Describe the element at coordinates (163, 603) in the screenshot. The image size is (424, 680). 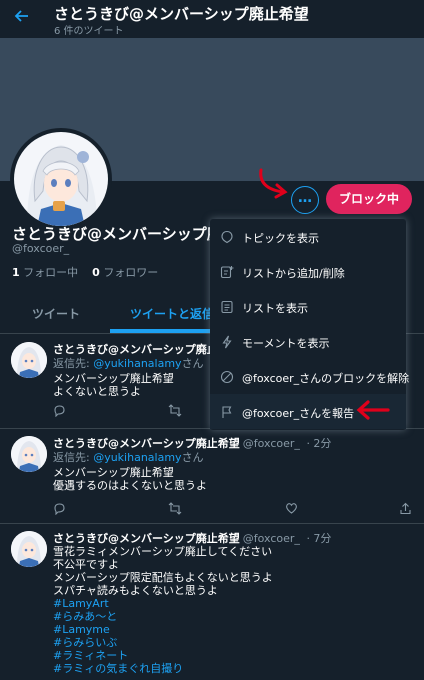
I see `hashtag-link: #LamyArt` at that location.